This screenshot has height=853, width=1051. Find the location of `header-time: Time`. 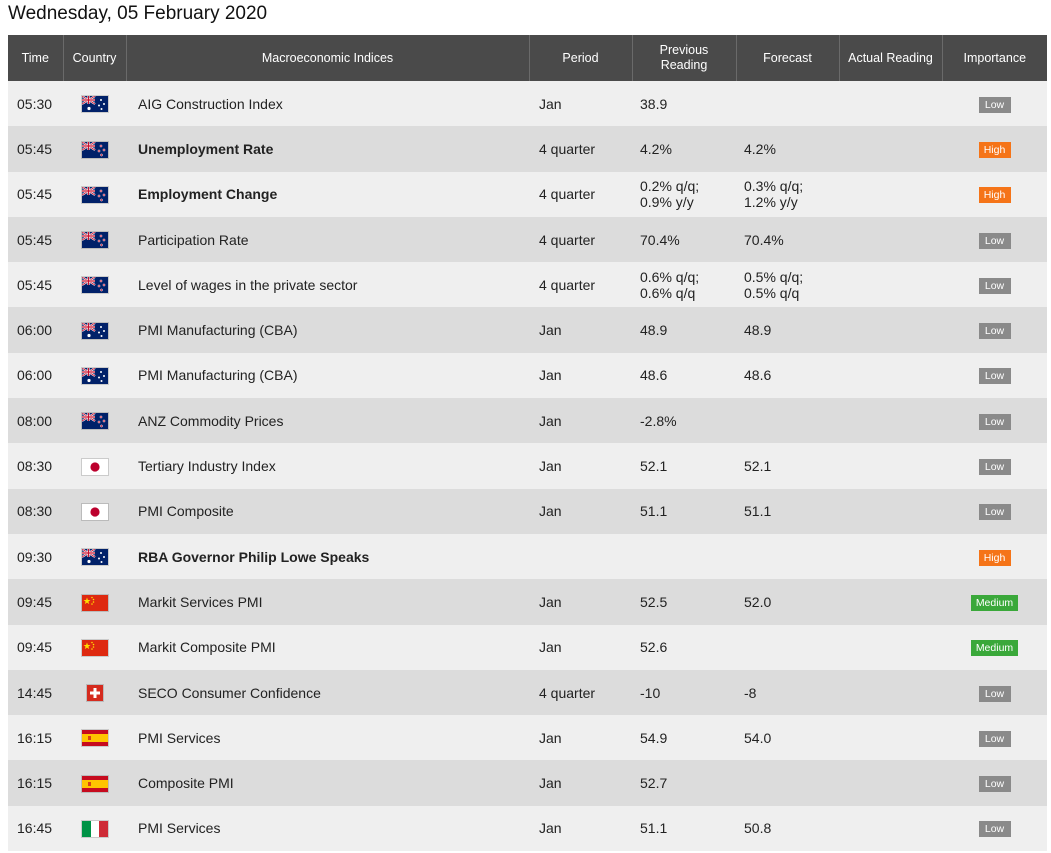

header-time: Time is located at coordinates (35, 58).